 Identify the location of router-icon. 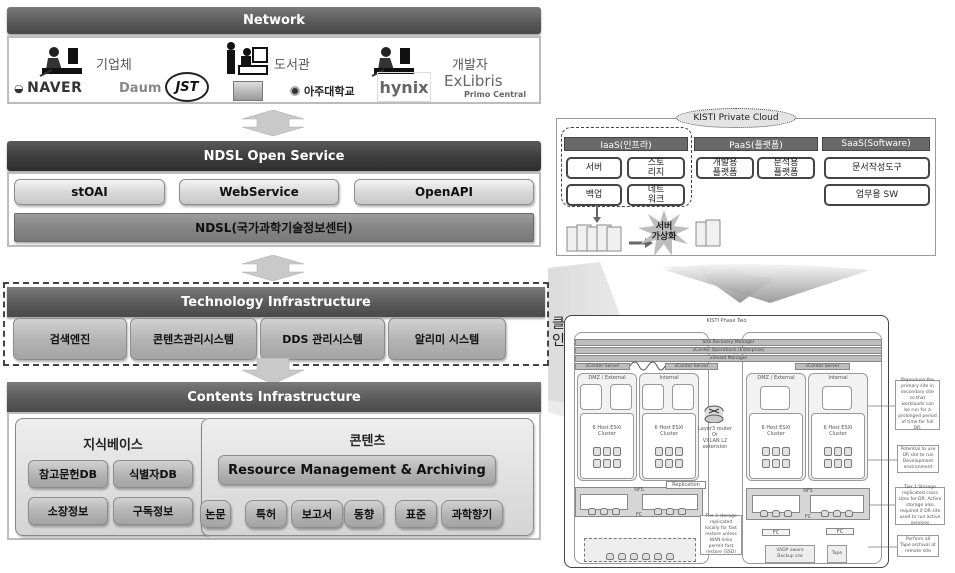
(714, 414).